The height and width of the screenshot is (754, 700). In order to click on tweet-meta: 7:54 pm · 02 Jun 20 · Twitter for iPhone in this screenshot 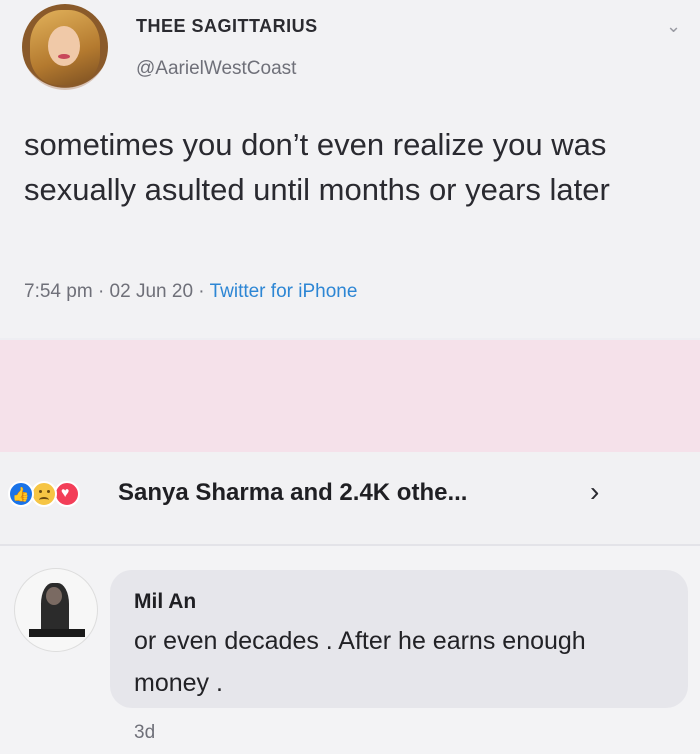, I will do `click(190, 292)`.